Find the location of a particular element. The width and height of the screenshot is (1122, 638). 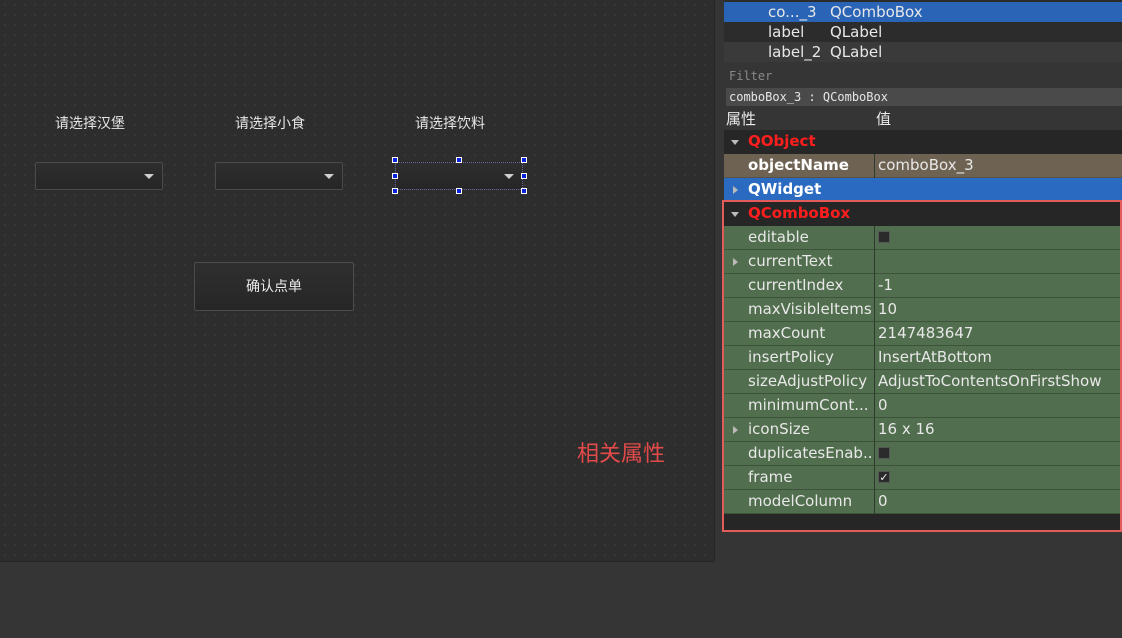

prop-name: iconSize is located at coordinates (779, 429).